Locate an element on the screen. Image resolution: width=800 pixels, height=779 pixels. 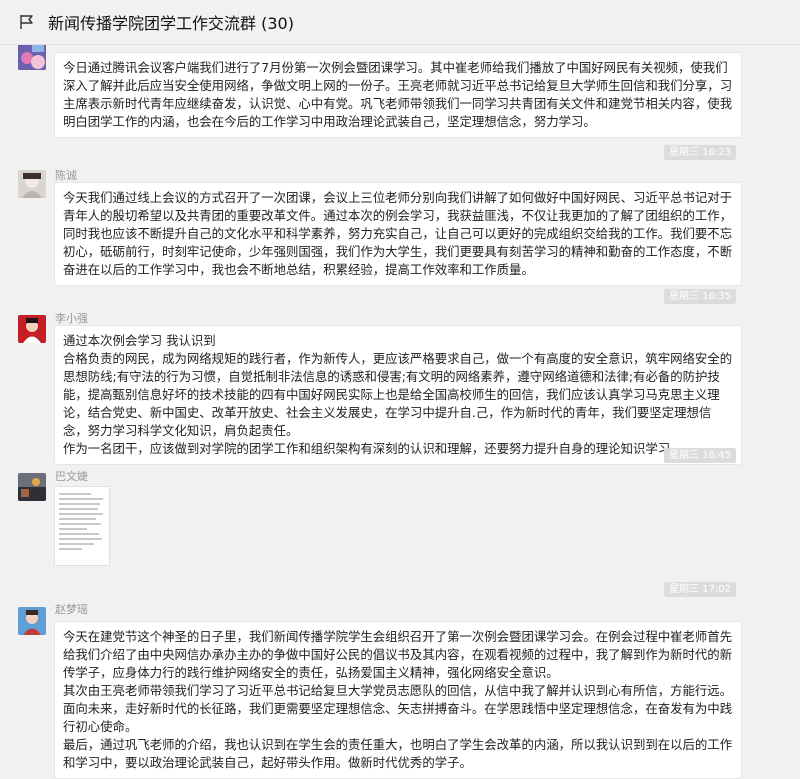
chat-header: 新闻传播学院团学工作交流群 (30) is located at coordinates (400, 22).